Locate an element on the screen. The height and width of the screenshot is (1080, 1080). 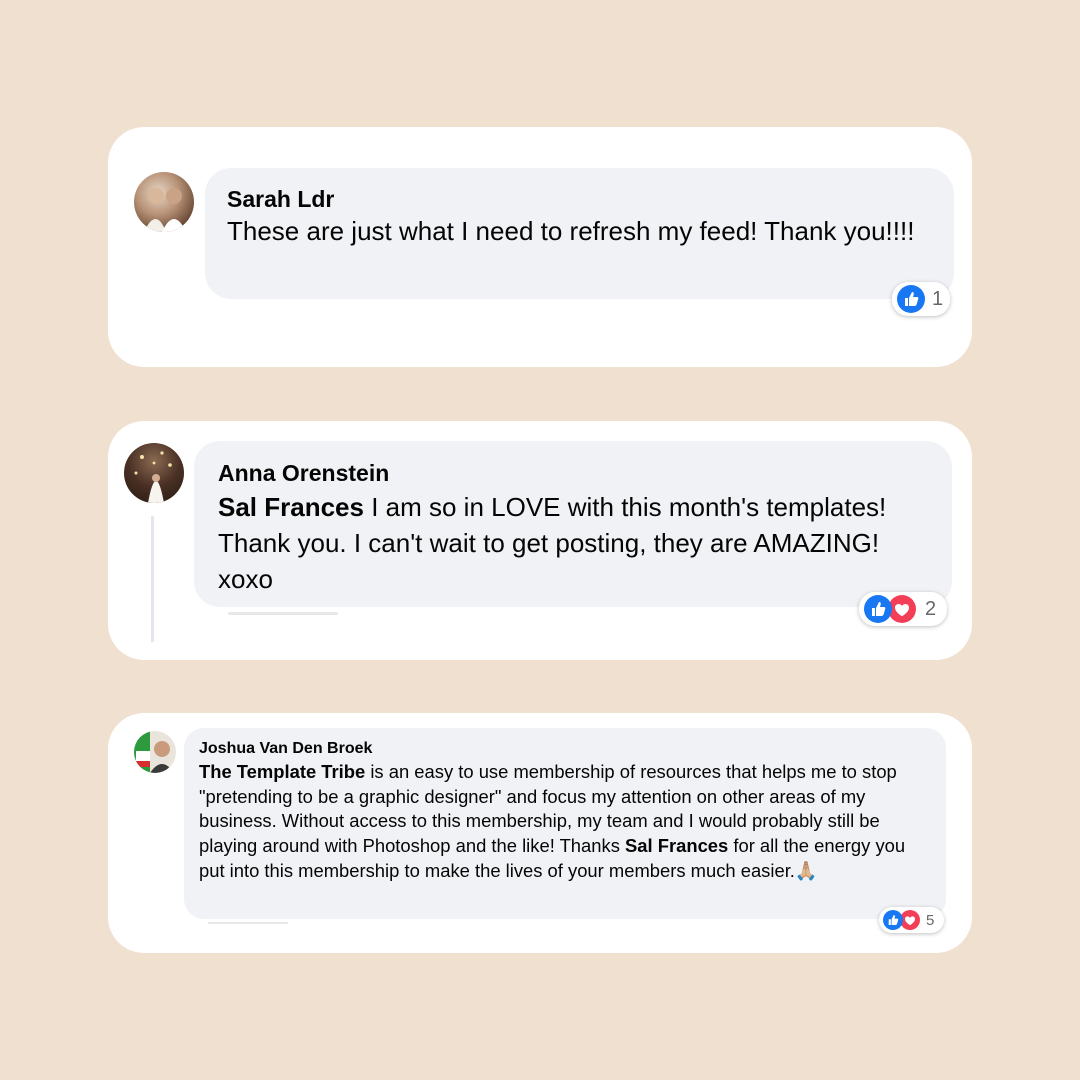
reaction-count: 1 is located at coordinates (938, 298).